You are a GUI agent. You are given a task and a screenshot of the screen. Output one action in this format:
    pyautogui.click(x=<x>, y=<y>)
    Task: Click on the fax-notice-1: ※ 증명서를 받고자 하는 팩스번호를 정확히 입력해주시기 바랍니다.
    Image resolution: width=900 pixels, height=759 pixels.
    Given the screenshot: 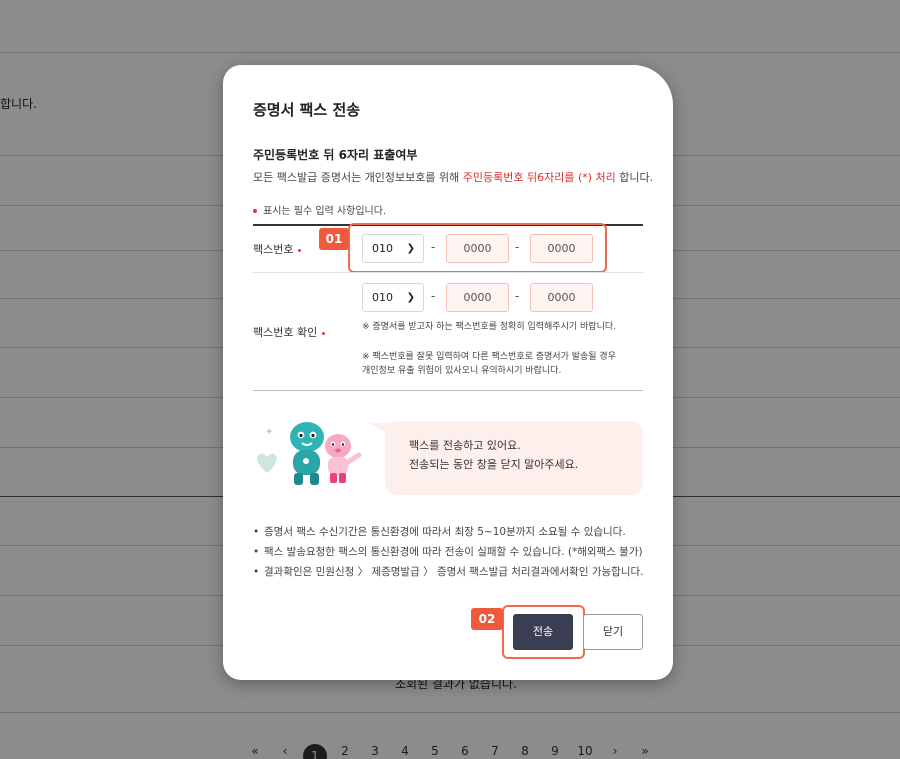 What is the action you would take?
    pyautogui.click(x=489, y=327)
    